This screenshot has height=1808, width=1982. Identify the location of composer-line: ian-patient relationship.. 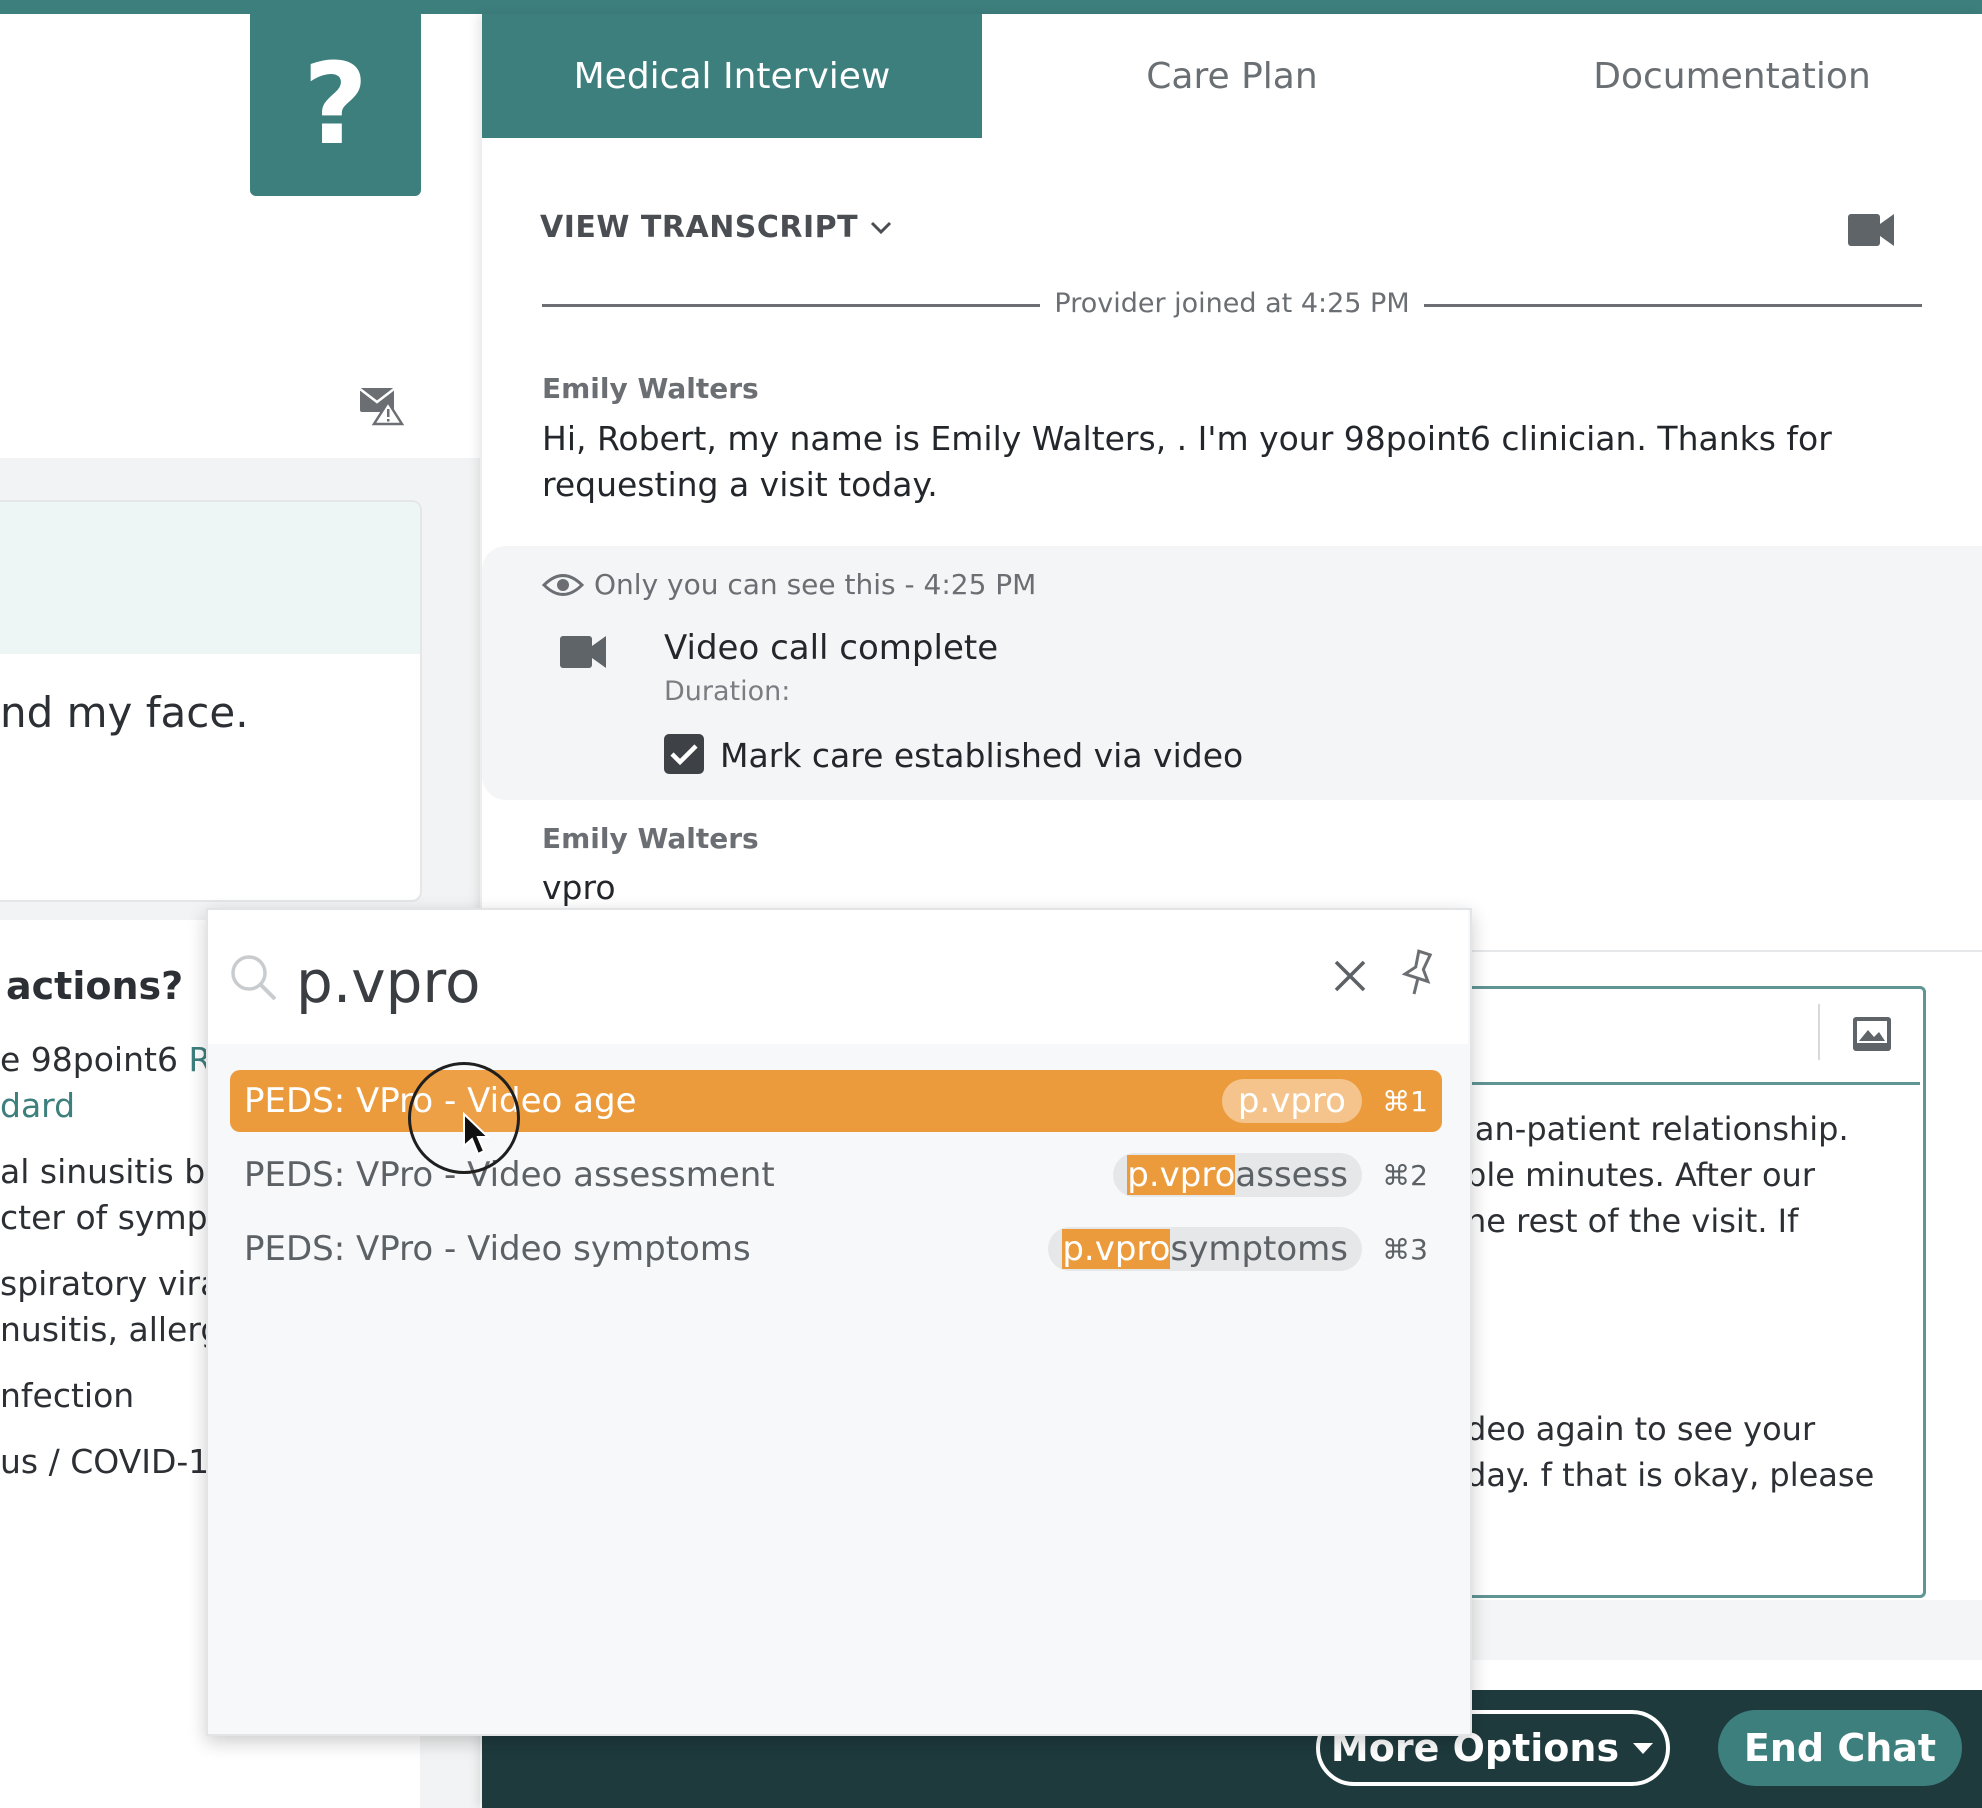
(1657, 1129).